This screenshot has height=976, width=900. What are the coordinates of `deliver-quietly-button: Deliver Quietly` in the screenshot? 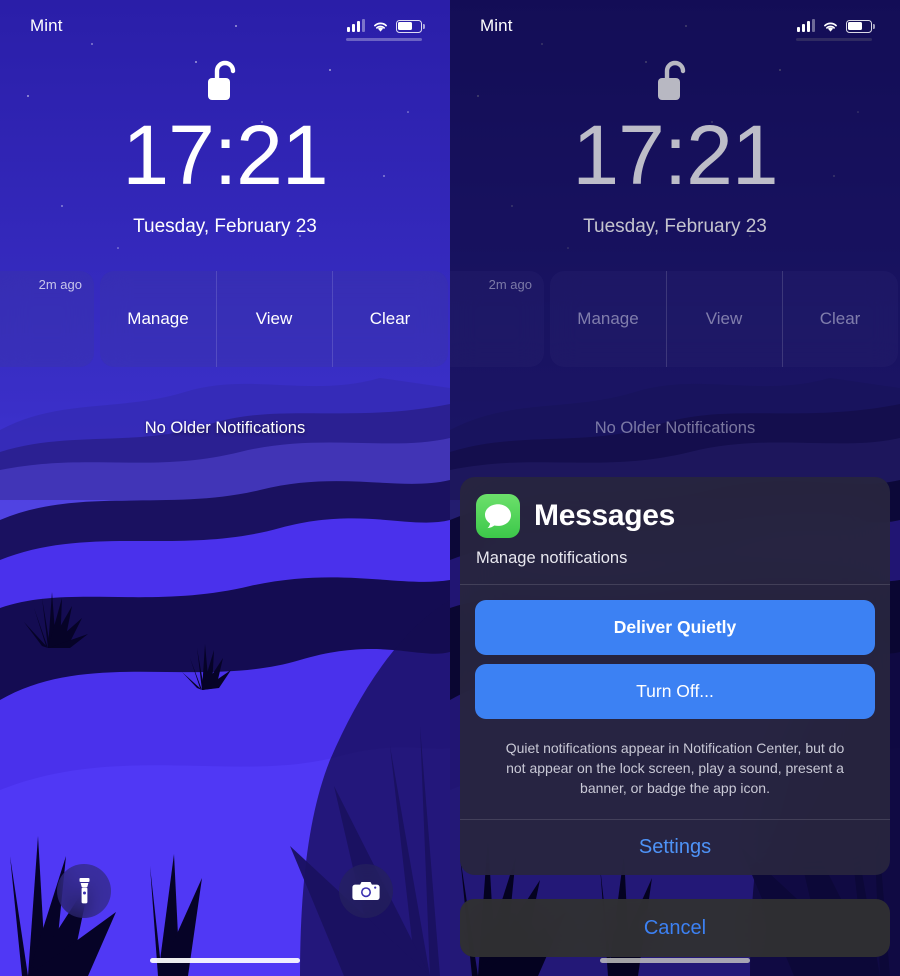 It's located at (675, 627).